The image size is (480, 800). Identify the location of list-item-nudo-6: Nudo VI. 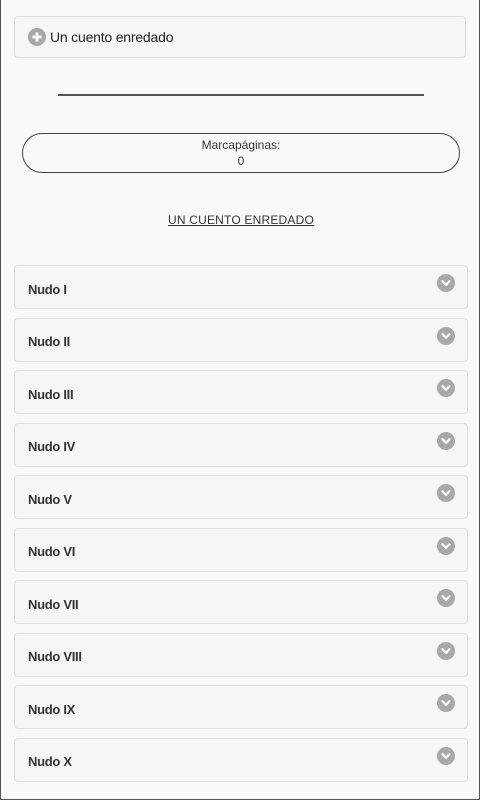
(241, 549).